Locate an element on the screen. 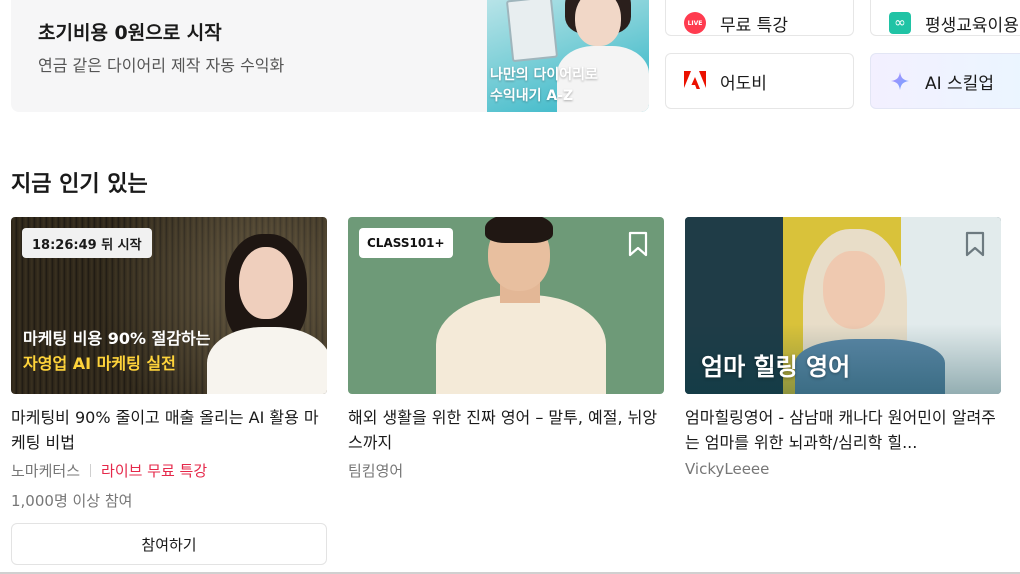 The height and width of the screenshot is (574, 1020). course-thumbnail: 엄마 힐링 영어 is located at coordinates (843, 305).